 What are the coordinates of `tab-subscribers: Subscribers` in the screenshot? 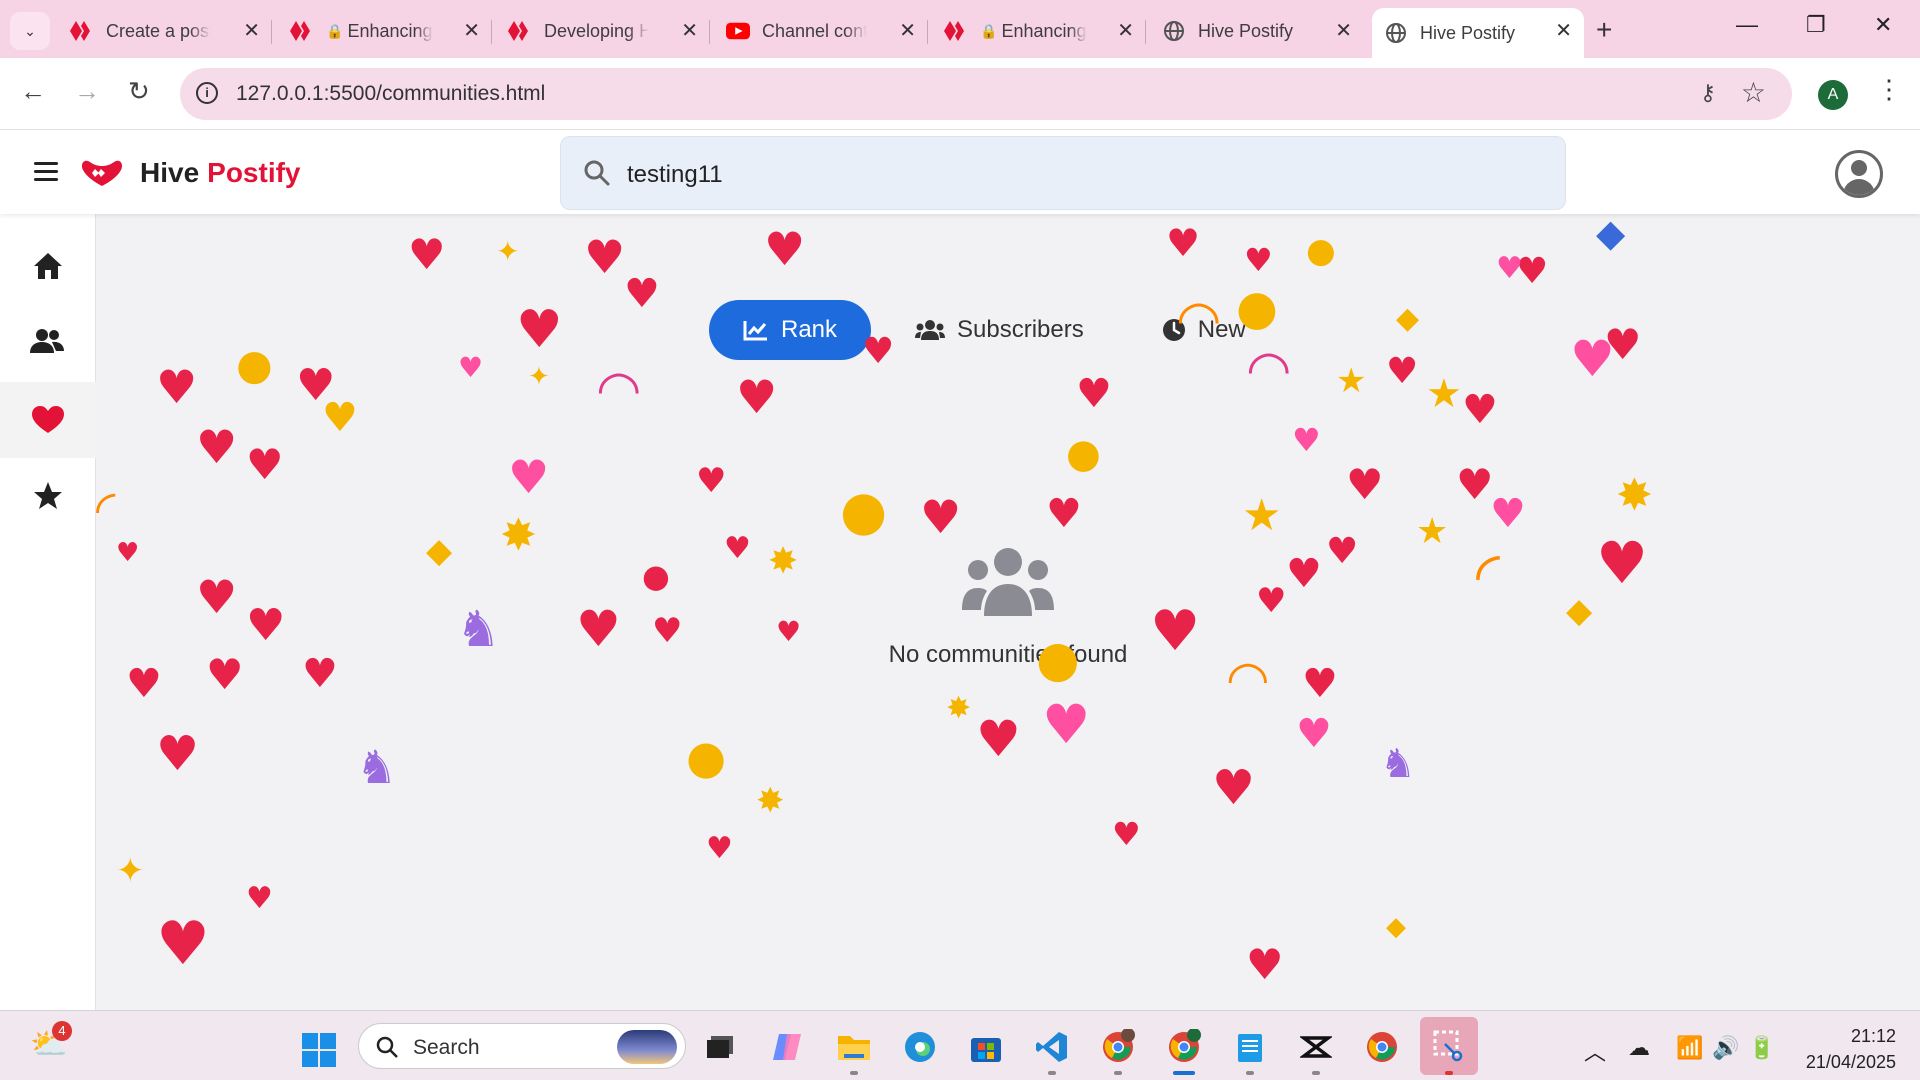 It's located at (999, 330).